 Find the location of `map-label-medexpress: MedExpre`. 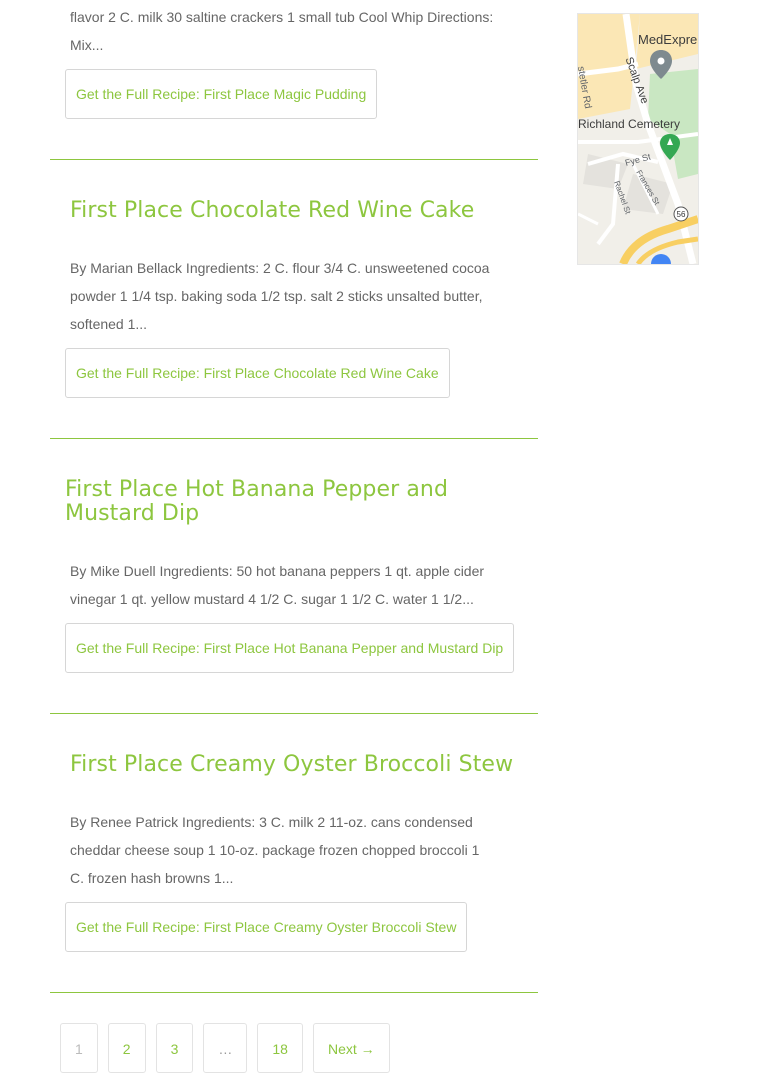

map-label-medexpress: MedExpre is located at coordinates (667, 39).